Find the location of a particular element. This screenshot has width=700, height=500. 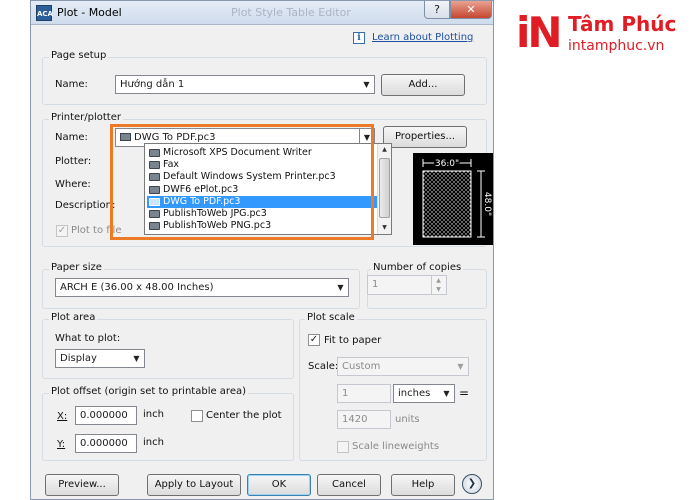

copies-label: Number of copies is located at coordinates (417, 267).